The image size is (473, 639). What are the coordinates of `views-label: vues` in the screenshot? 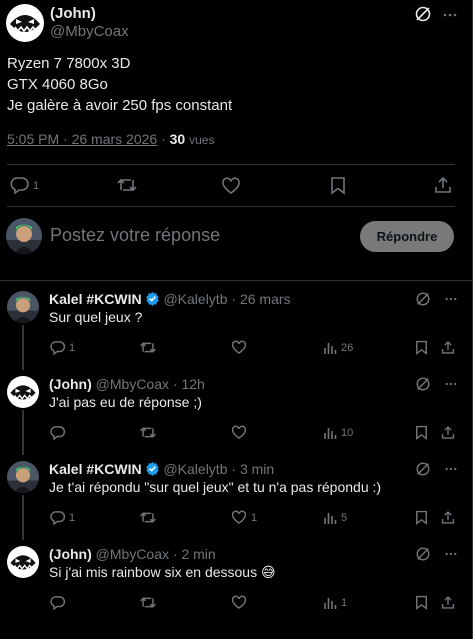 It's located at (202, 140).